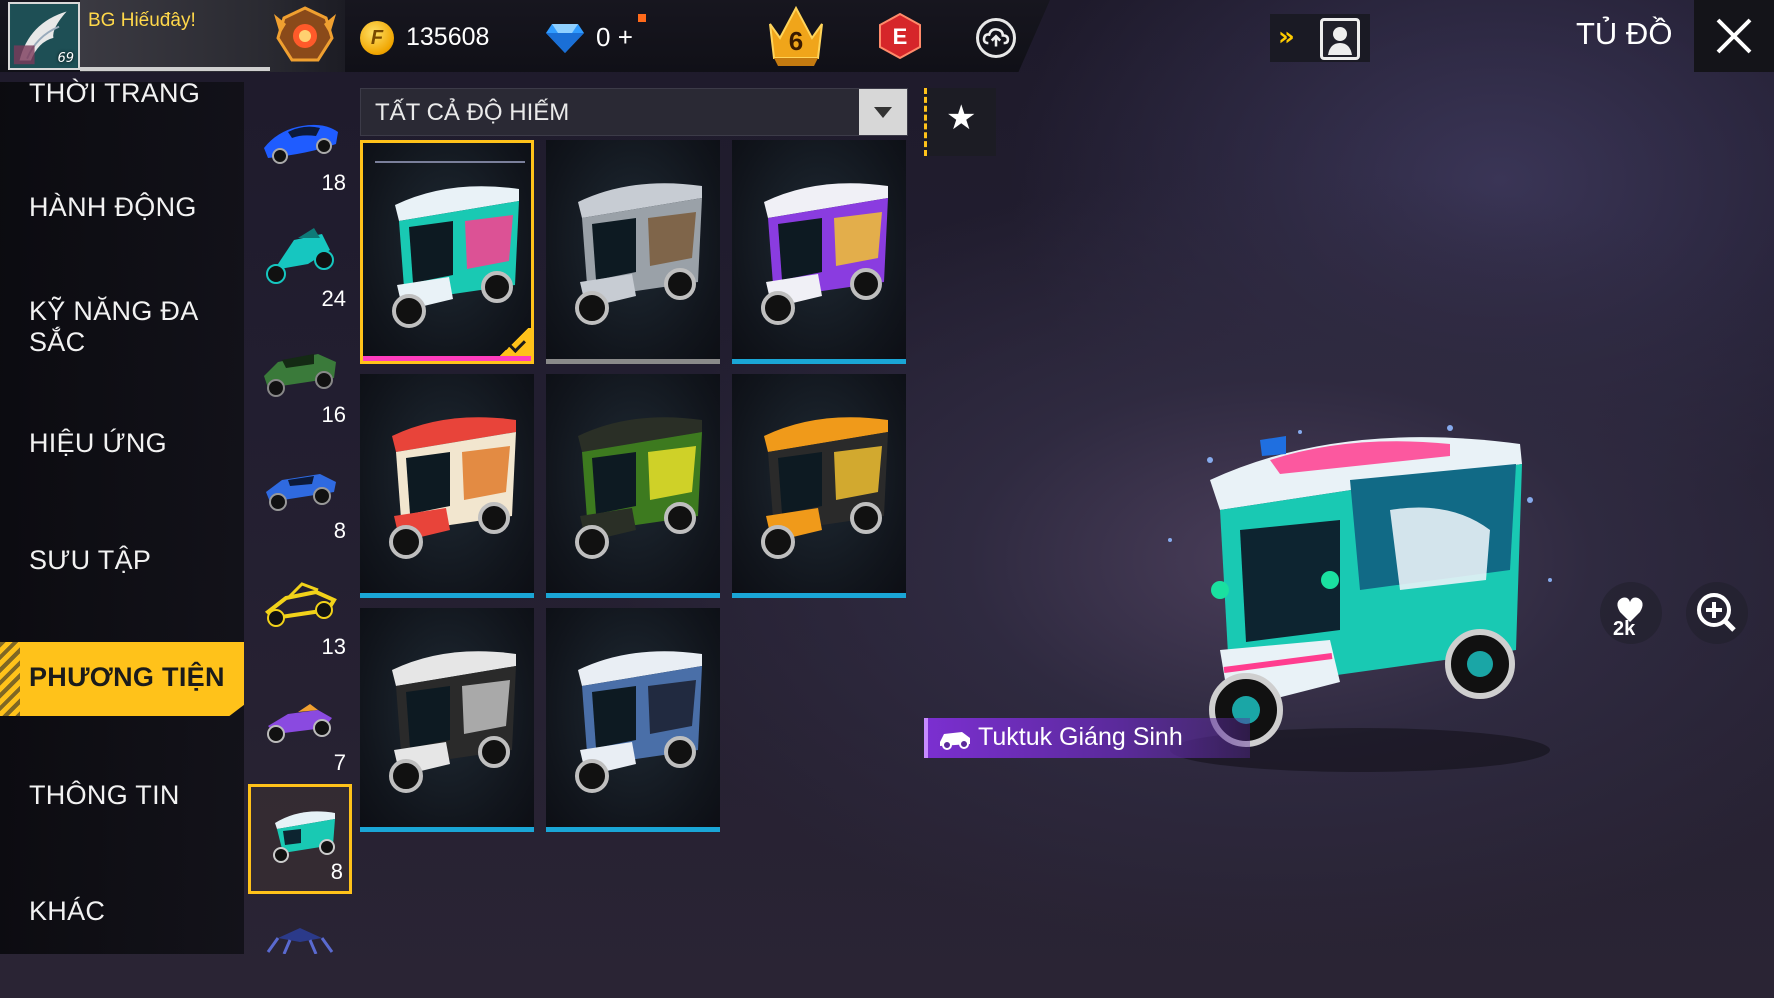 The width and height of the screenshot is (1774, 998). Describe the element at coordinates (142, 20) in the screenshot. I see `player-name: BG Hiếuđây!` at that location.